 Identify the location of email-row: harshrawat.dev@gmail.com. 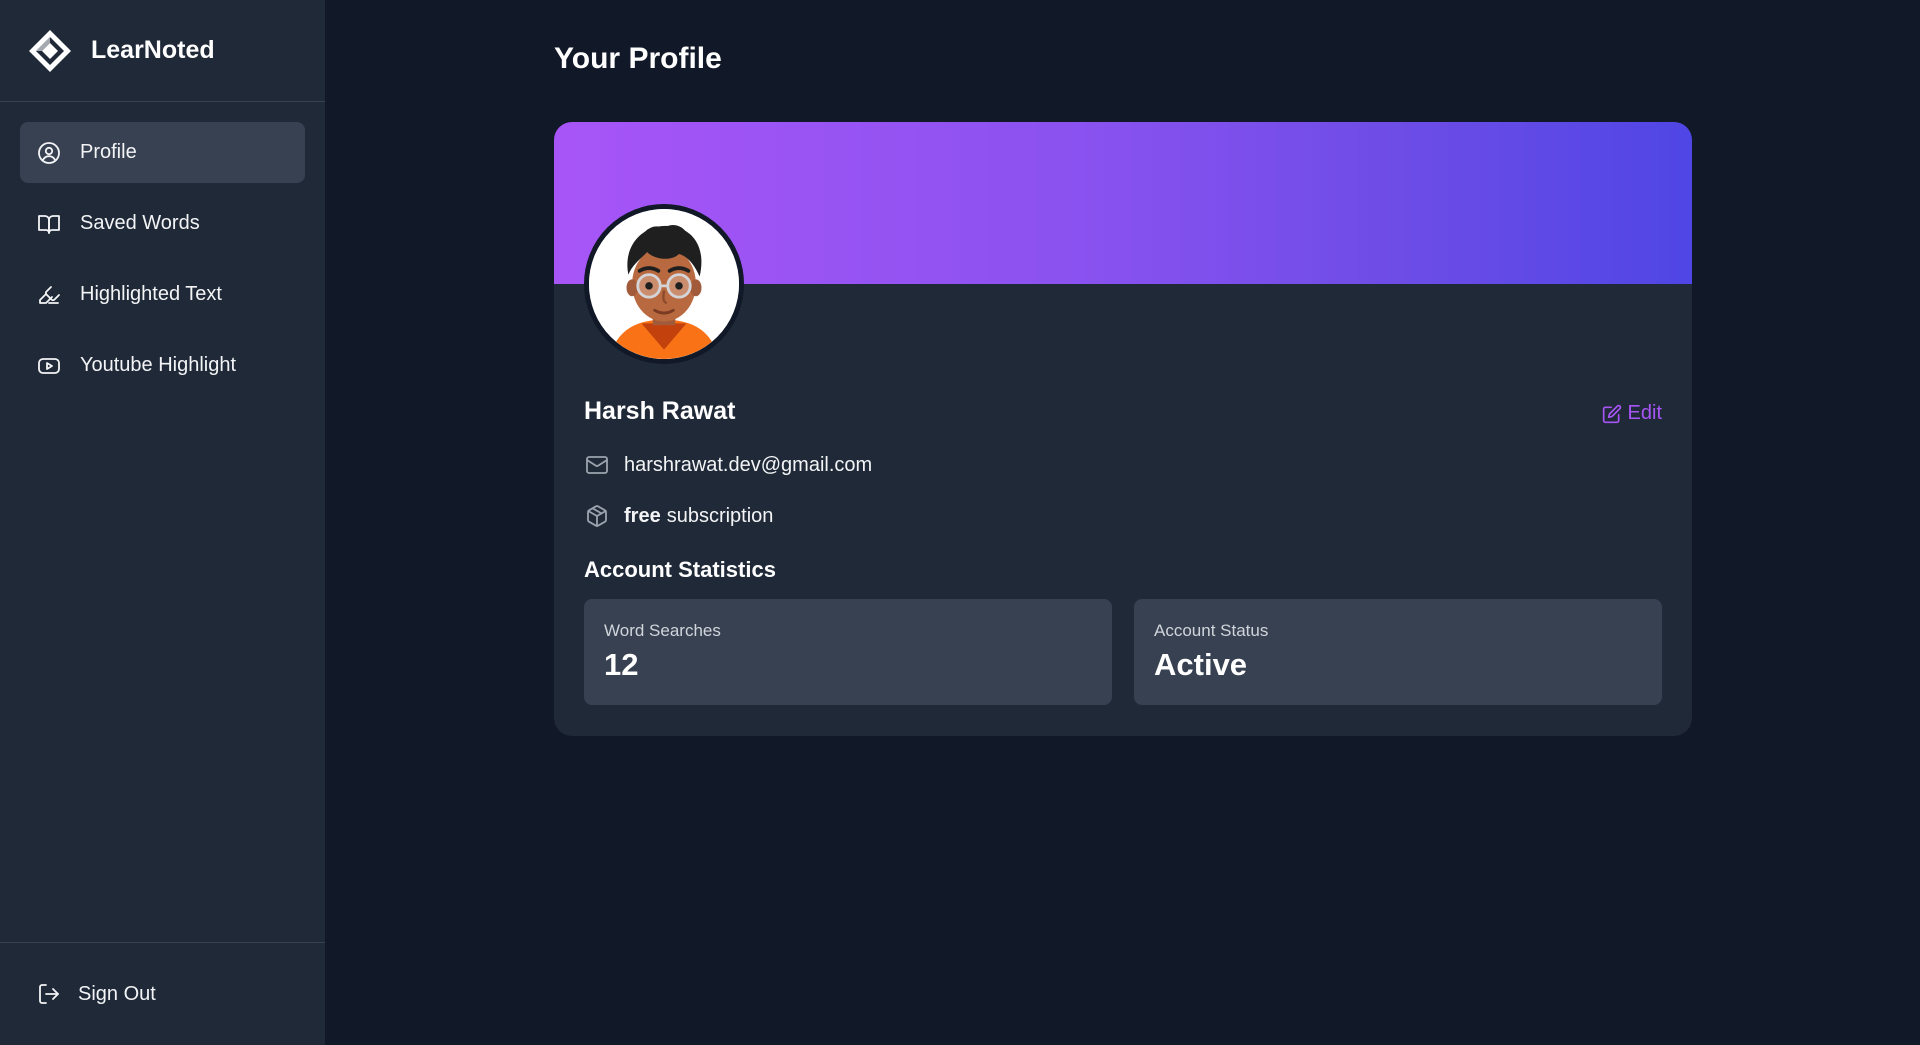
(728, 465).